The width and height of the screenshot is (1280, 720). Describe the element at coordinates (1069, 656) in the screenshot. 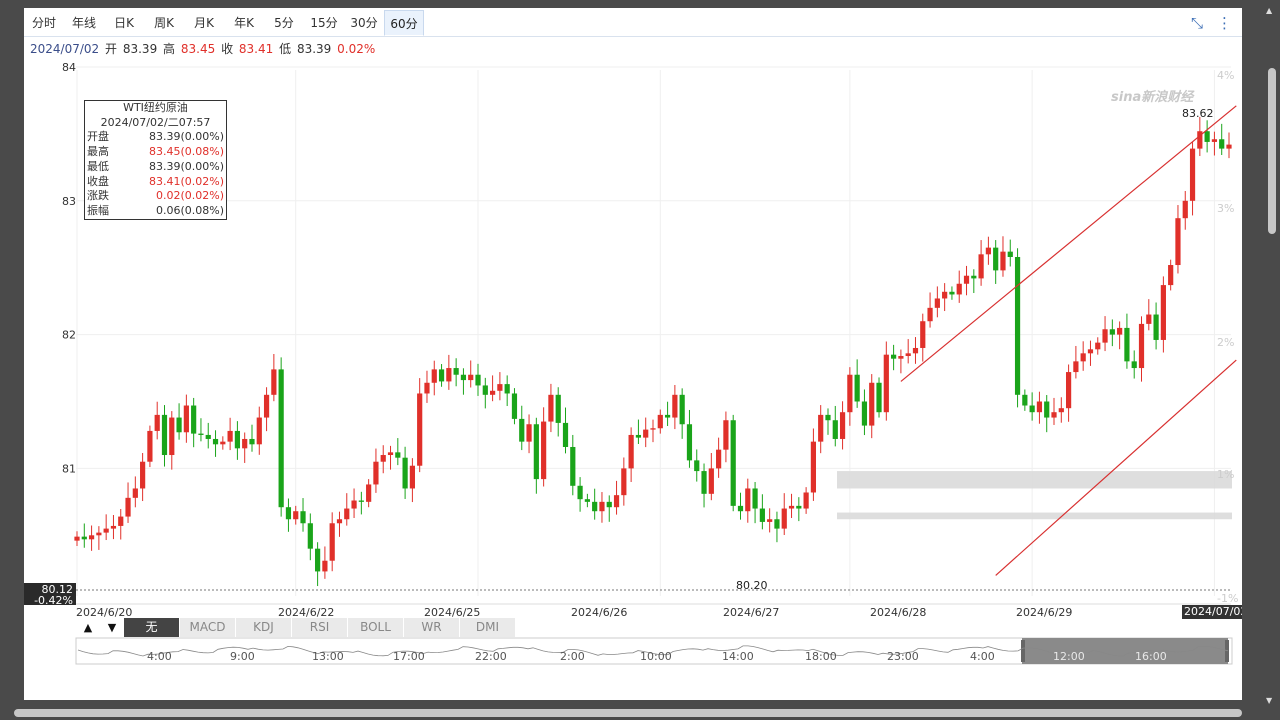

I see `nav-time-label: 12:00` at that location.